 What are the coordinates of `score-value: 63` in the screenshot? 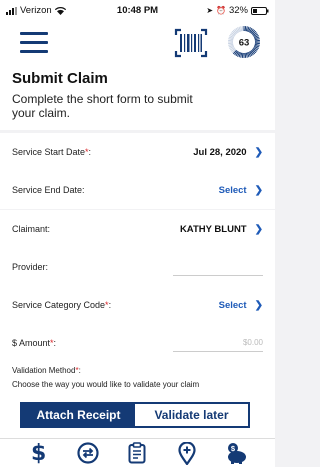 It's located at (244, 43).